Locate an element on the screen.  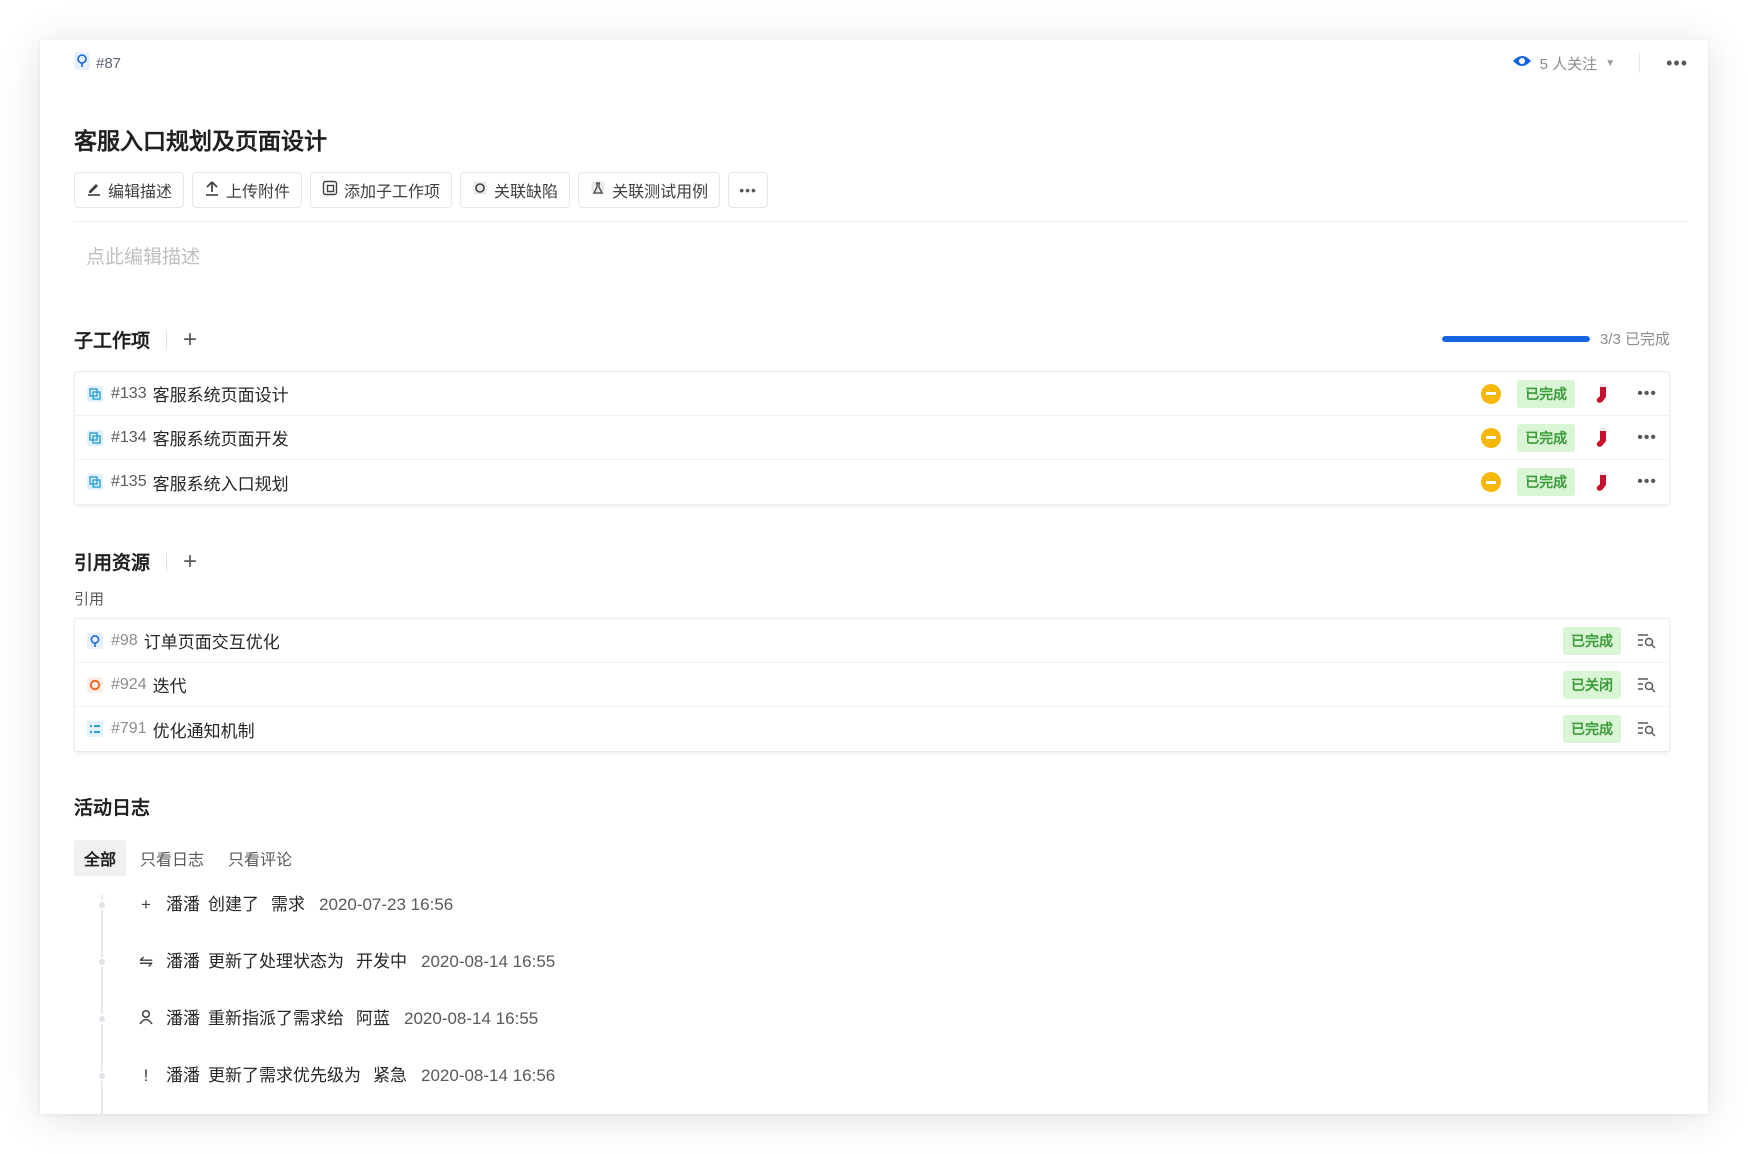
tab-activity-2: 只看评论 is located at coordinates (260, 858).